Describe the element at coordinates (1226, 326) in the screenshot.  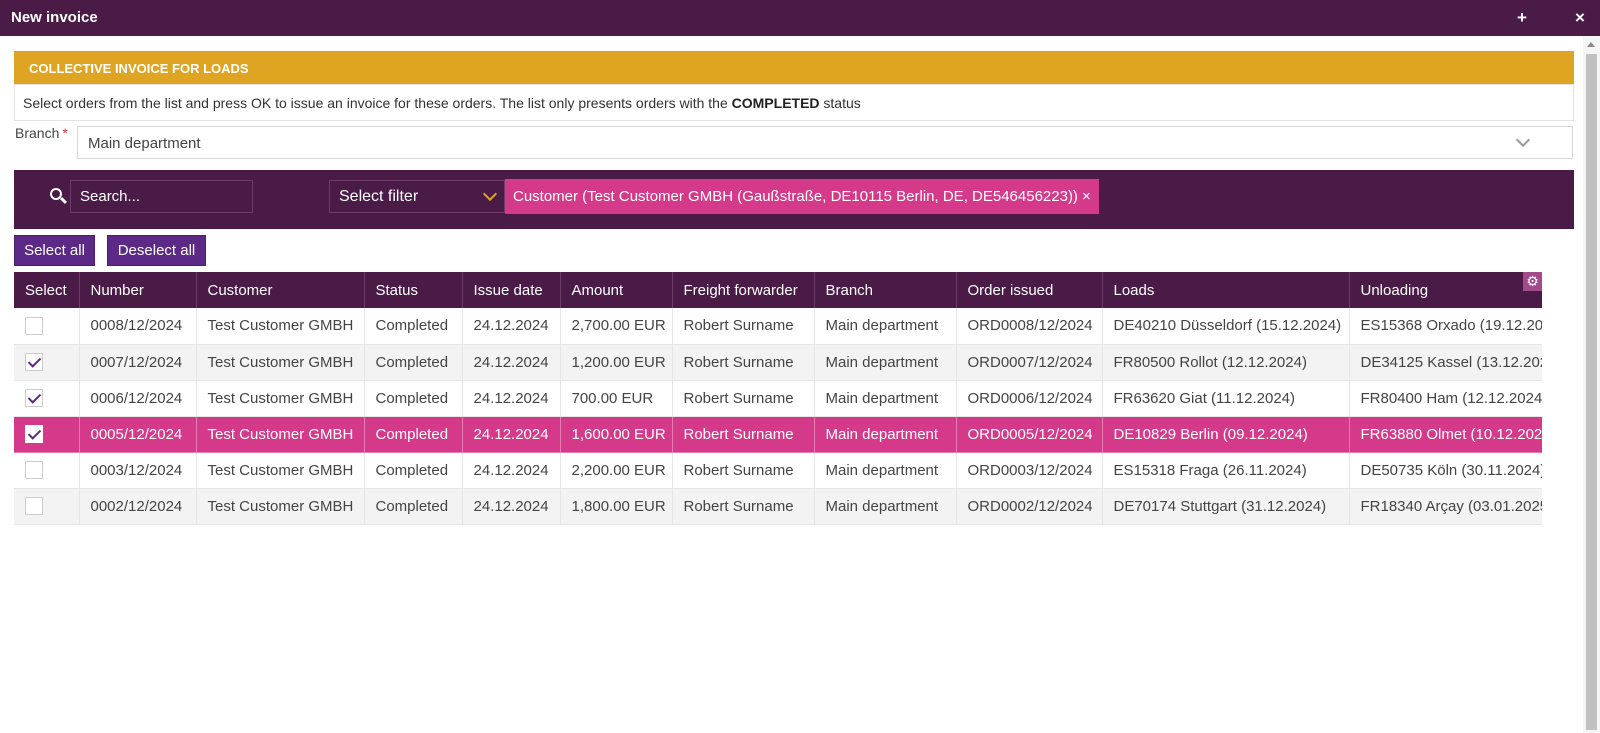
I see `cell-loads: DE40210 Düsseldorf (15.12.2024)` at that location.